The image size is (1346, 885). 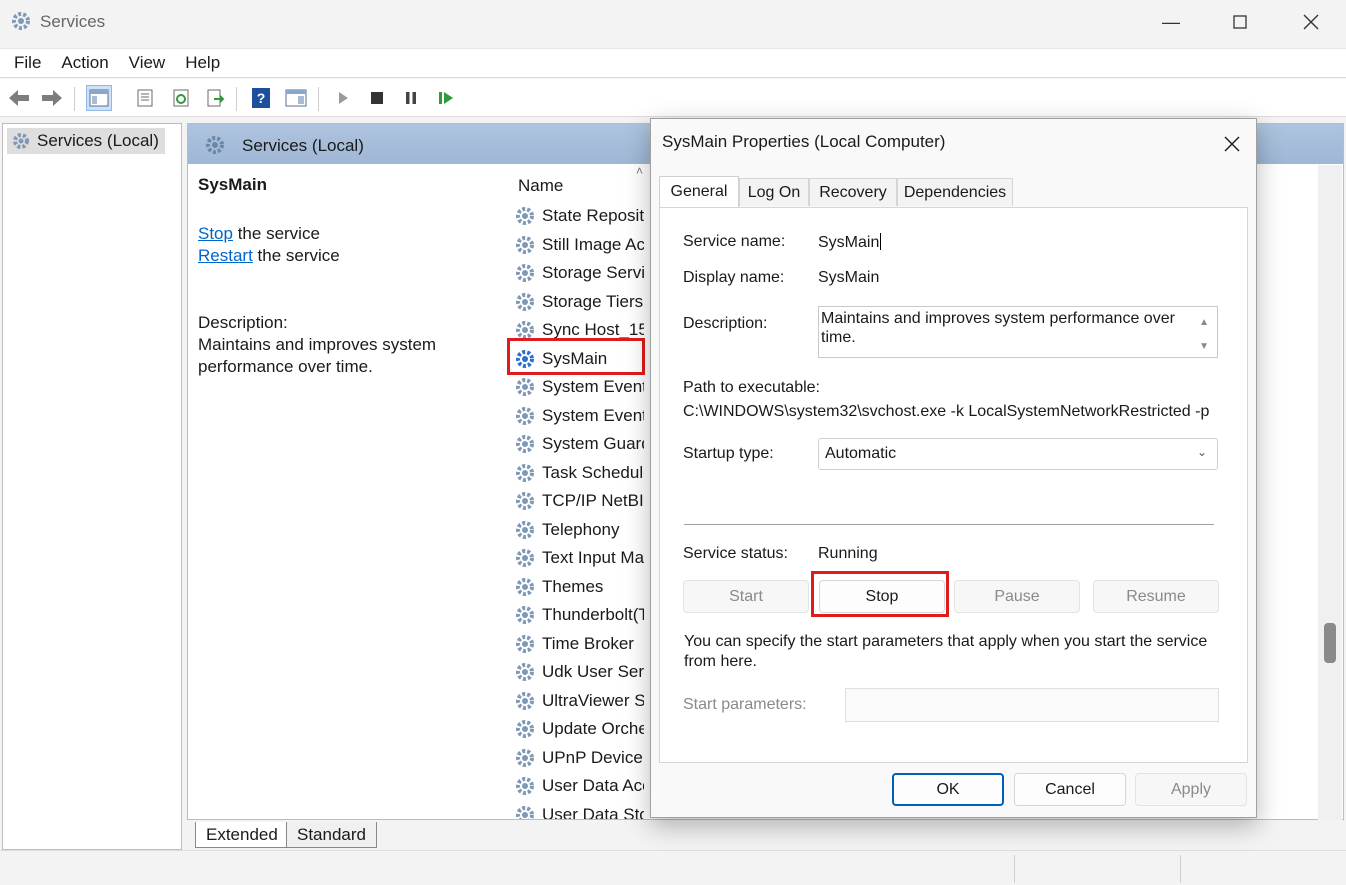 I want to click on refresh-button, so click(x=181, y=98).